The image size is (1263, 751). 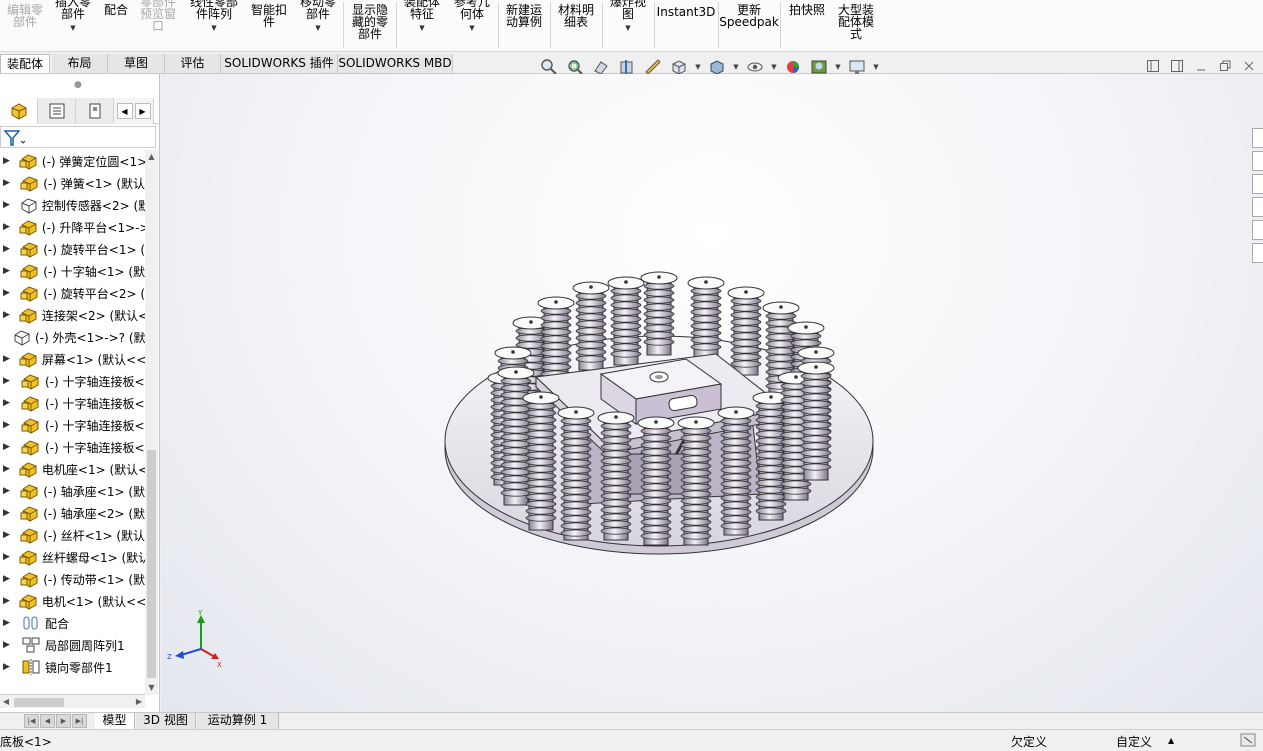 I want to click on tree-item: ▶ (-) 传动带<1> (默, so click(x=72, y=579).